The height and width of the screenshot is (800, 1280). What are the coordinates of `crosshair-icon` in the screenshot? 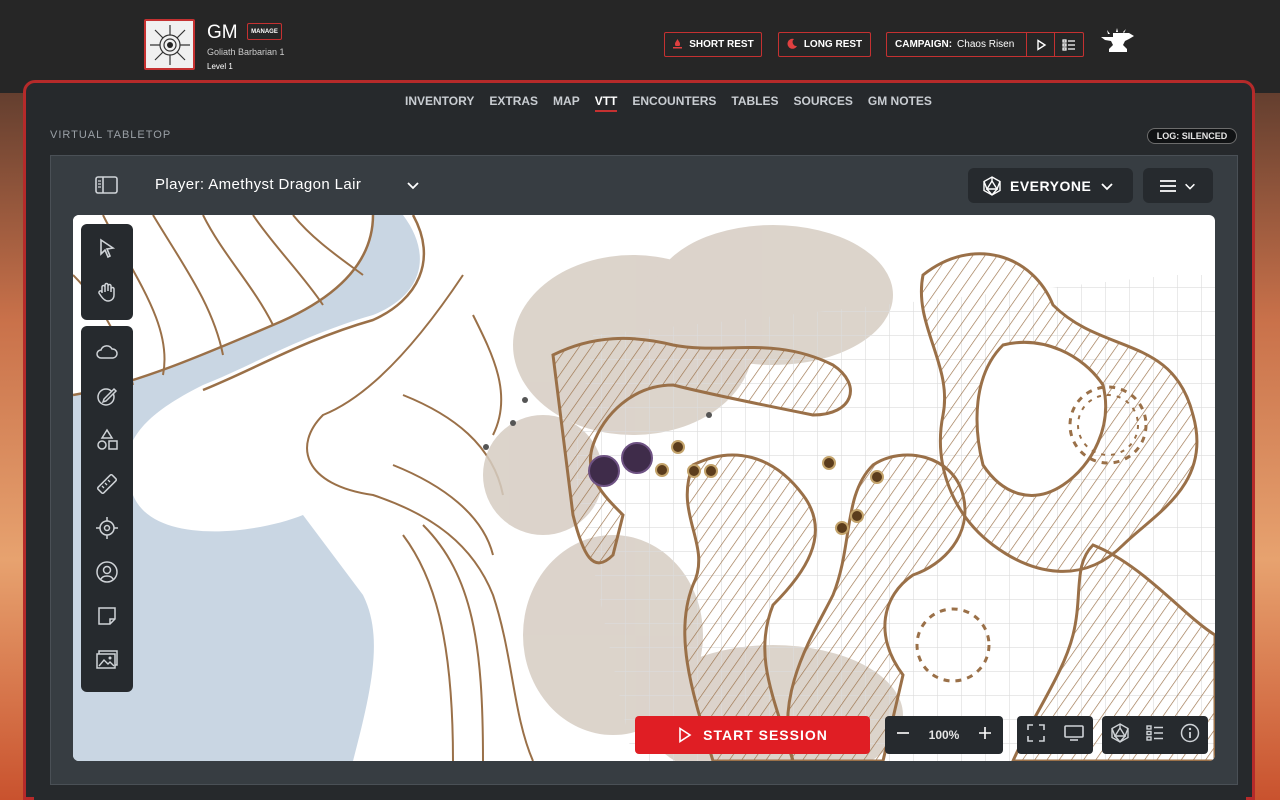 It's located at (107, 528).